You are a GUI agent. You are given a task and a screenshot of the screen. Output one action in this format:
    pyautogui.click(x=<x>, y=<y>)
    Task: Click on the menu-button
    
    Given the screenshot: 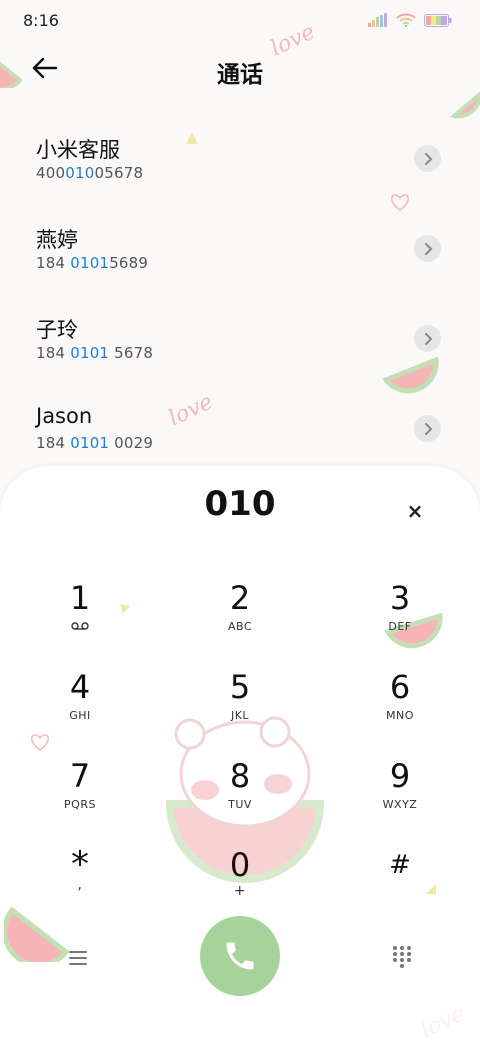 What is the action you would take?
    pyautogui.click(x=78, y=958)
    